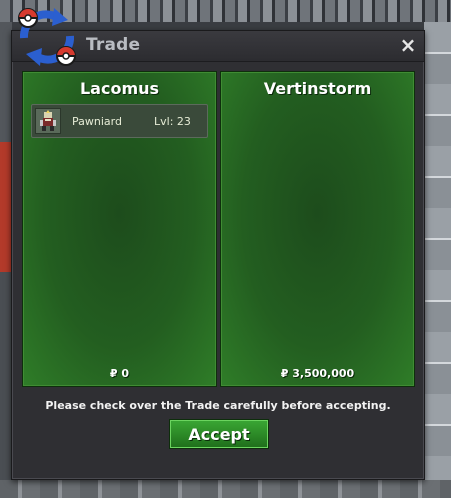  I want to click on window-title: Trade, so click(113, 45).